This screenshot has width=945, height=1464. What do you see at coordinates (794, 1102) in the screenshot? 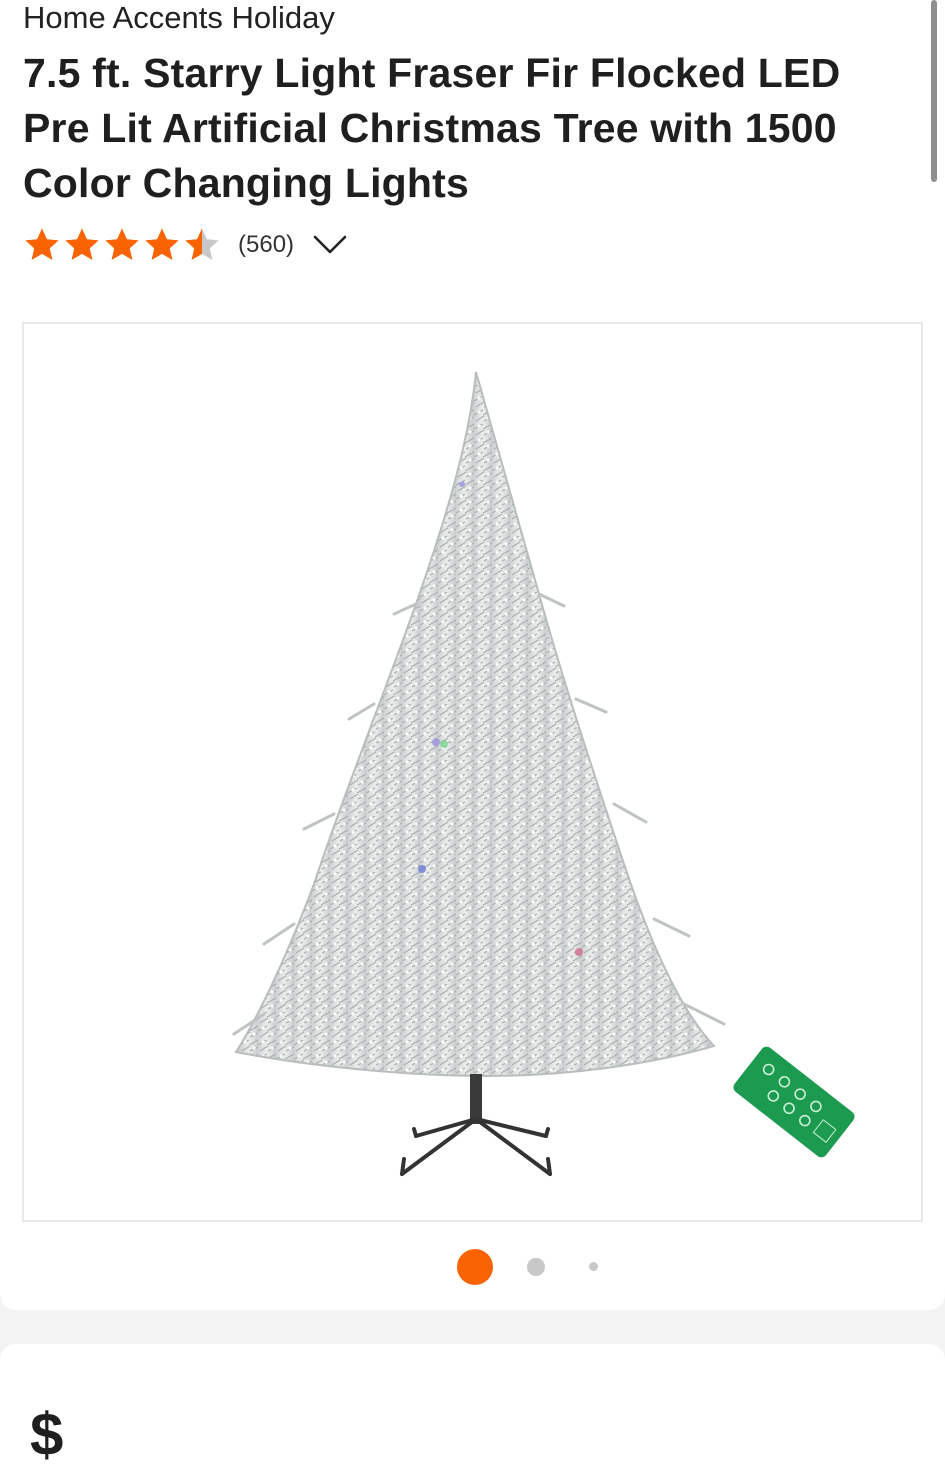
I see `remote-control-icon` at bounding box center [794, 1102].